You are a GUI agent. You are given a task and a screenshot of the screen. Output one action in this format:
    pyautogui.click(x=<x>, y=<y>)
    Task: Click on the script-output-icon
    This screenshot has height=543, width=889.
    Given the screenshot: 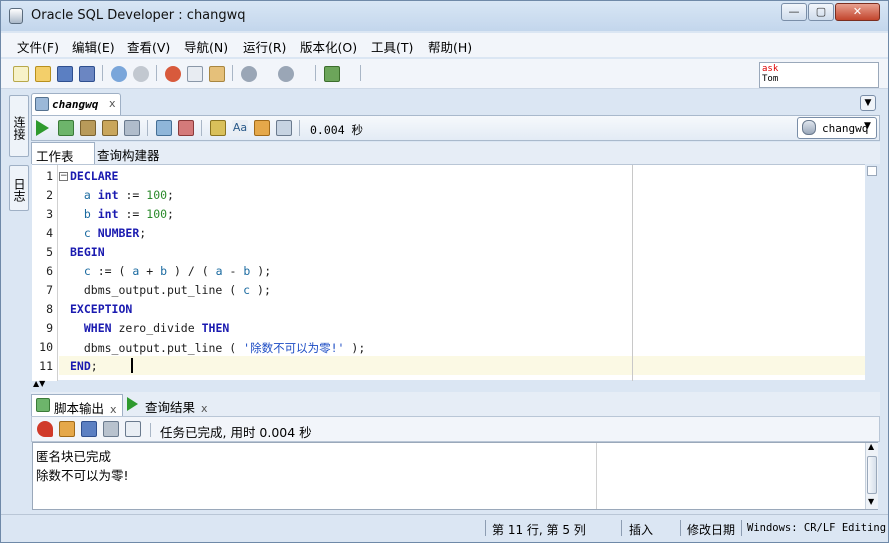 What is the action you would take?
    pyautogui.click(x=43, y=405)
    